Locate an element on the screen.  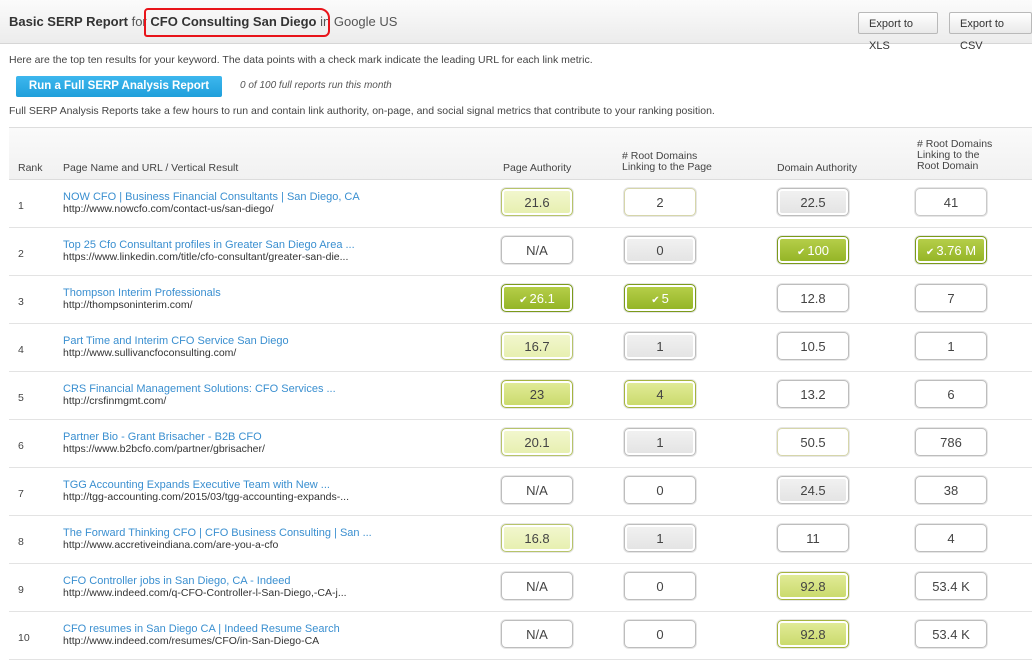
domain-authority-value: 11 is located at coordinates (813, 538).